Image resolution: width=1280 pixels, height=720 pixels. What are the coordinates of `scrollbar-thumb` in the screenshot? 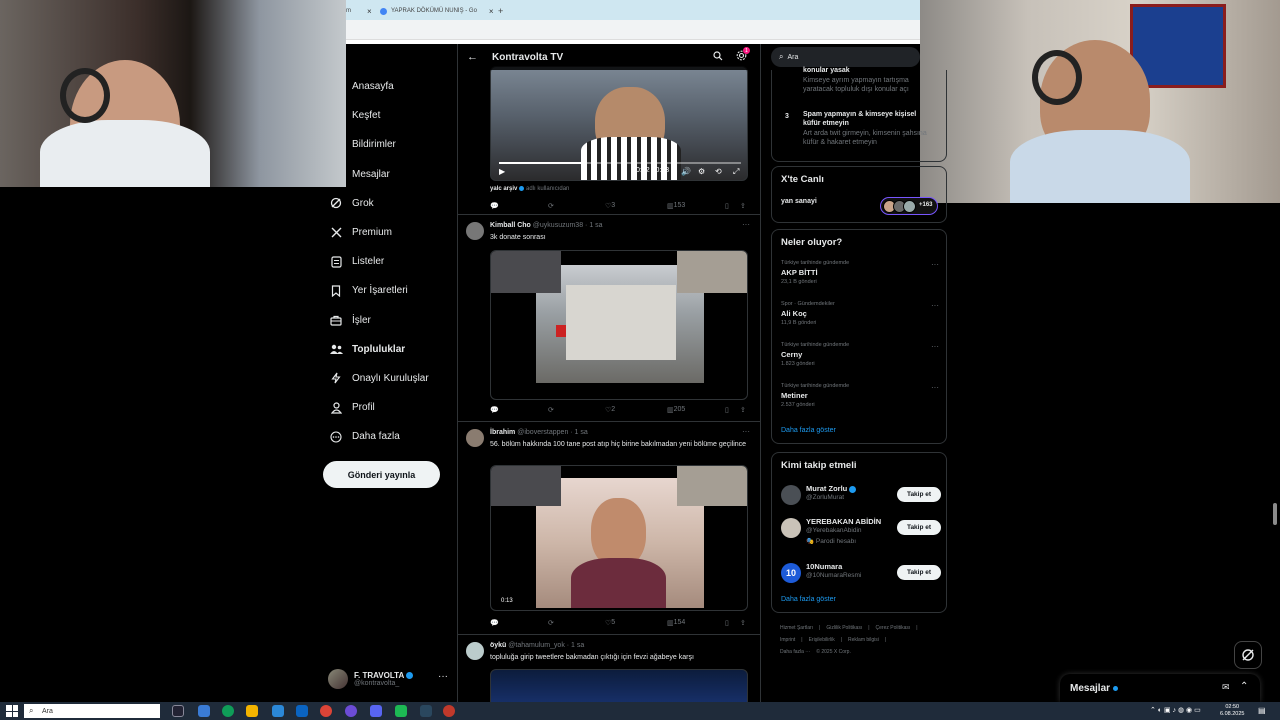 It's located at (1275, 514).